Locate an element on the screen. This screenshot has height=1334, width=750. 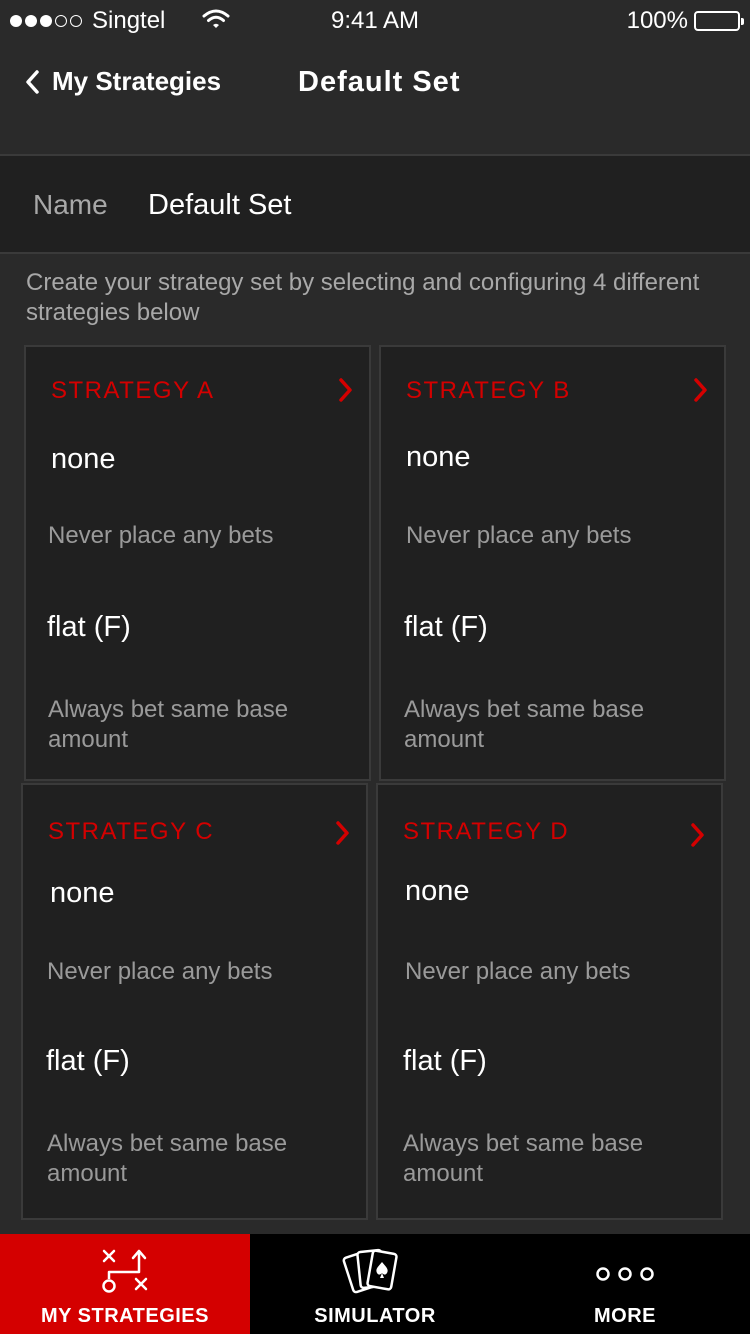
tab-my-strategies: MY STRATEGIES is located at coordinates (125, 1284).